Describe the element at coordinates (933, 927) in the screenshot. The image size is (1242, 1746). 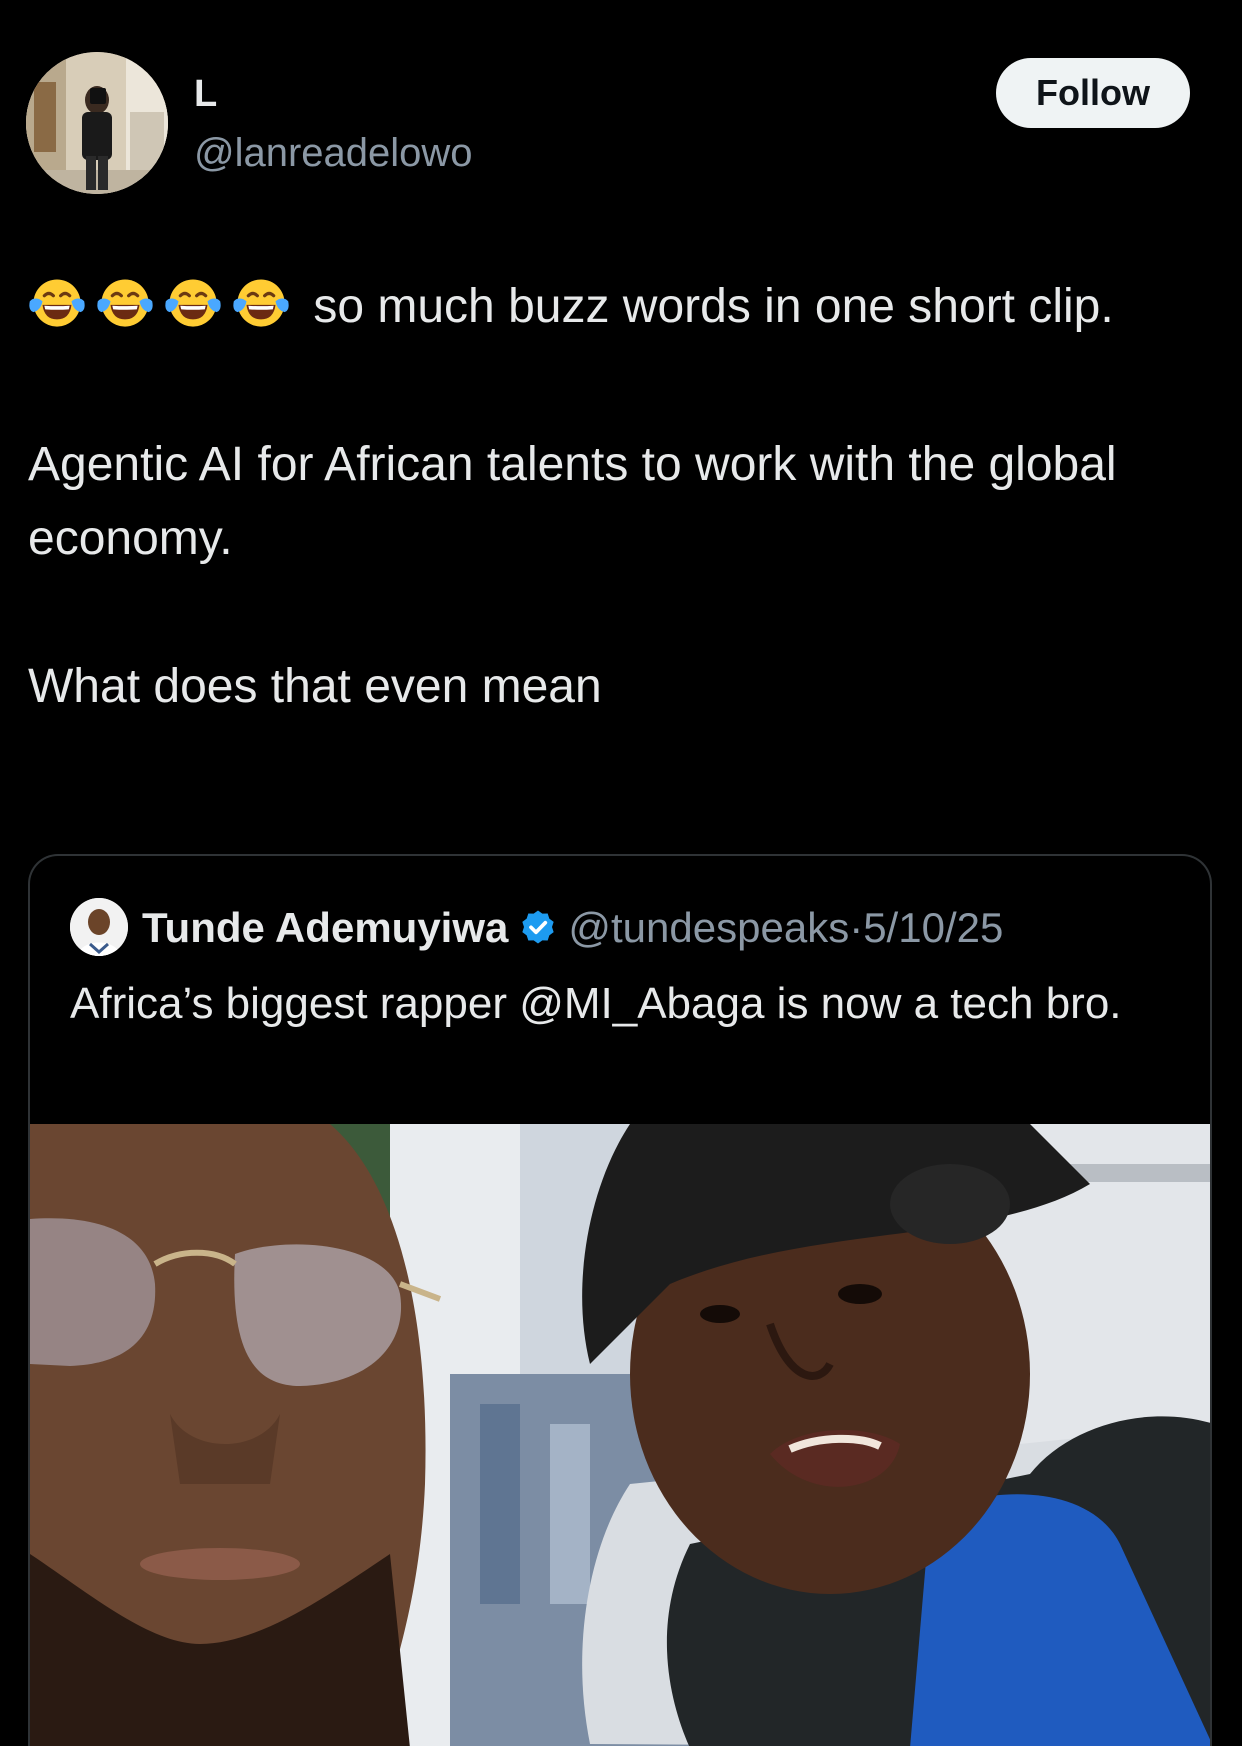
I see `quoted-tweet-date: 5/10/25` at that location.